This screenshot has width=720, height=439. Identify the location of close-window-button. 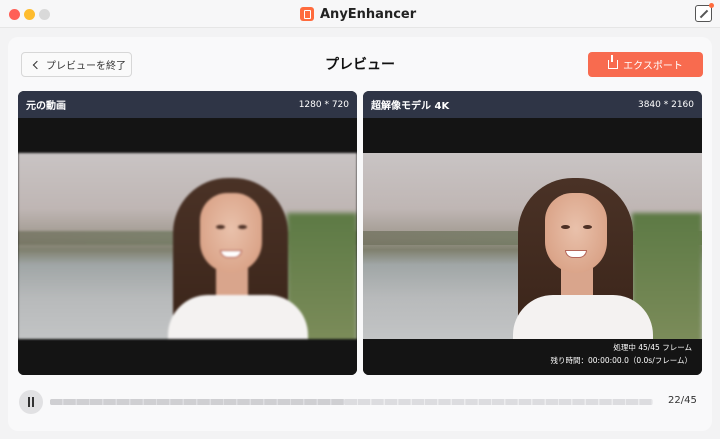
(14, 14).